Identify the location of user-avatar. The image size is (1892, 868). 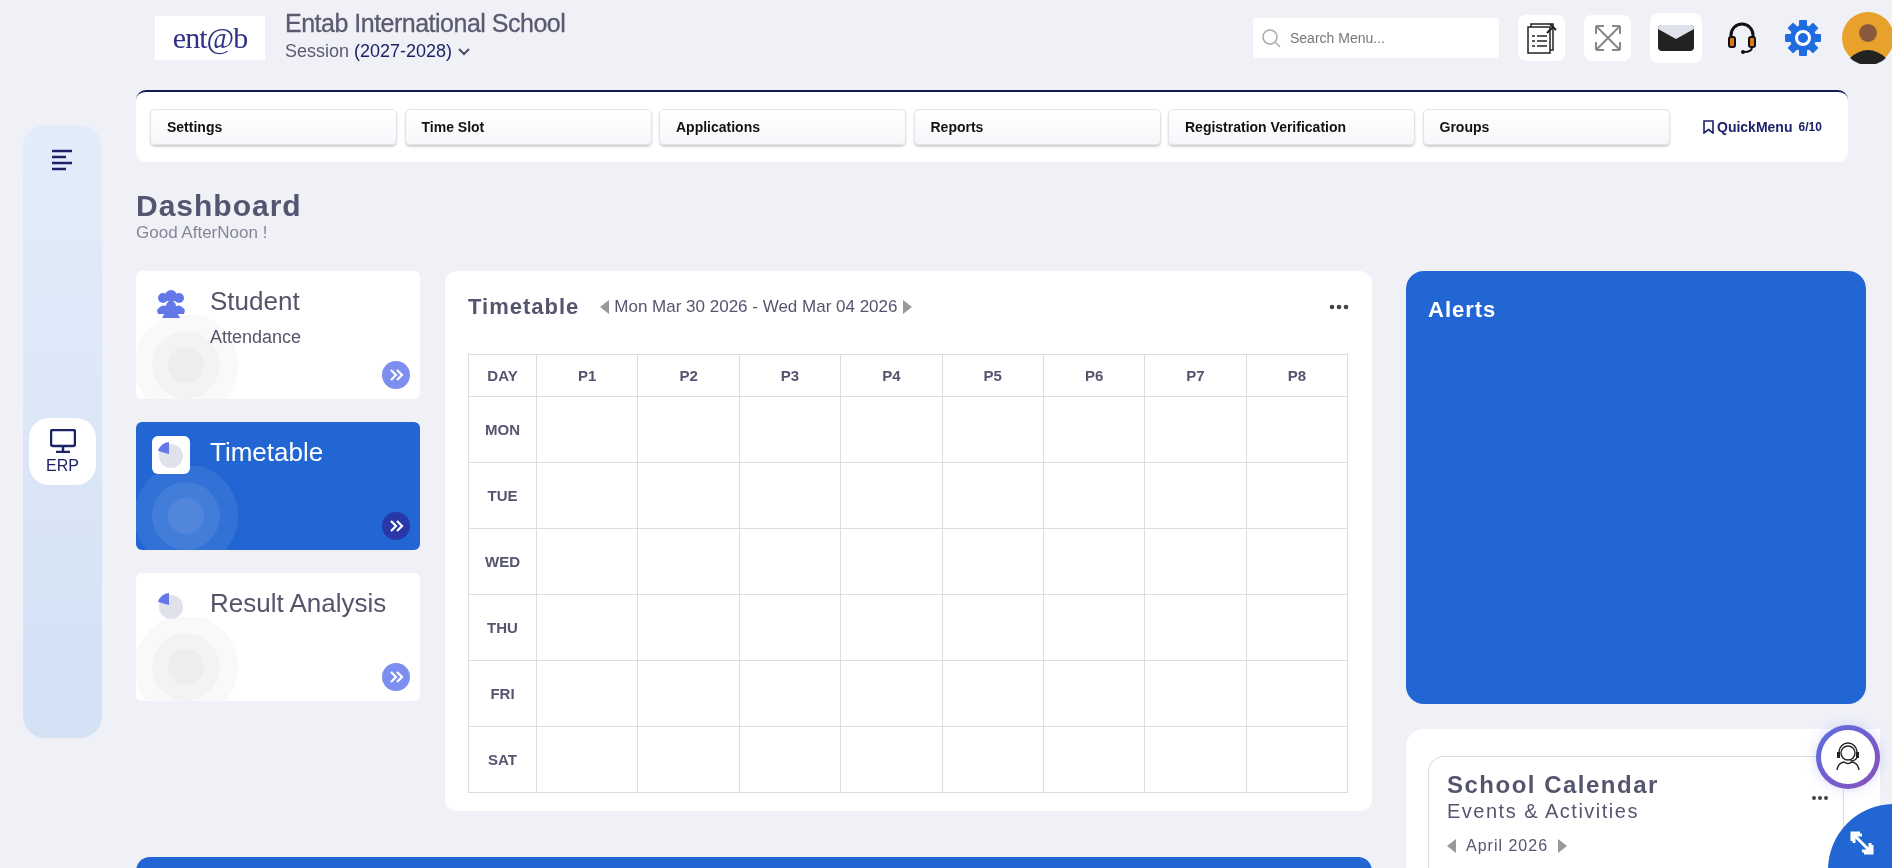
(1867, 37).